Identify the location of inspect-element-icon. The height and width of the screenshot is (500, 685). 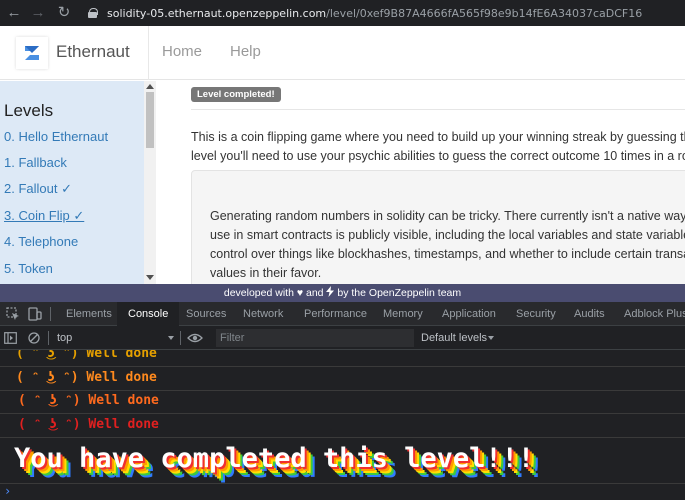
(13, 314).